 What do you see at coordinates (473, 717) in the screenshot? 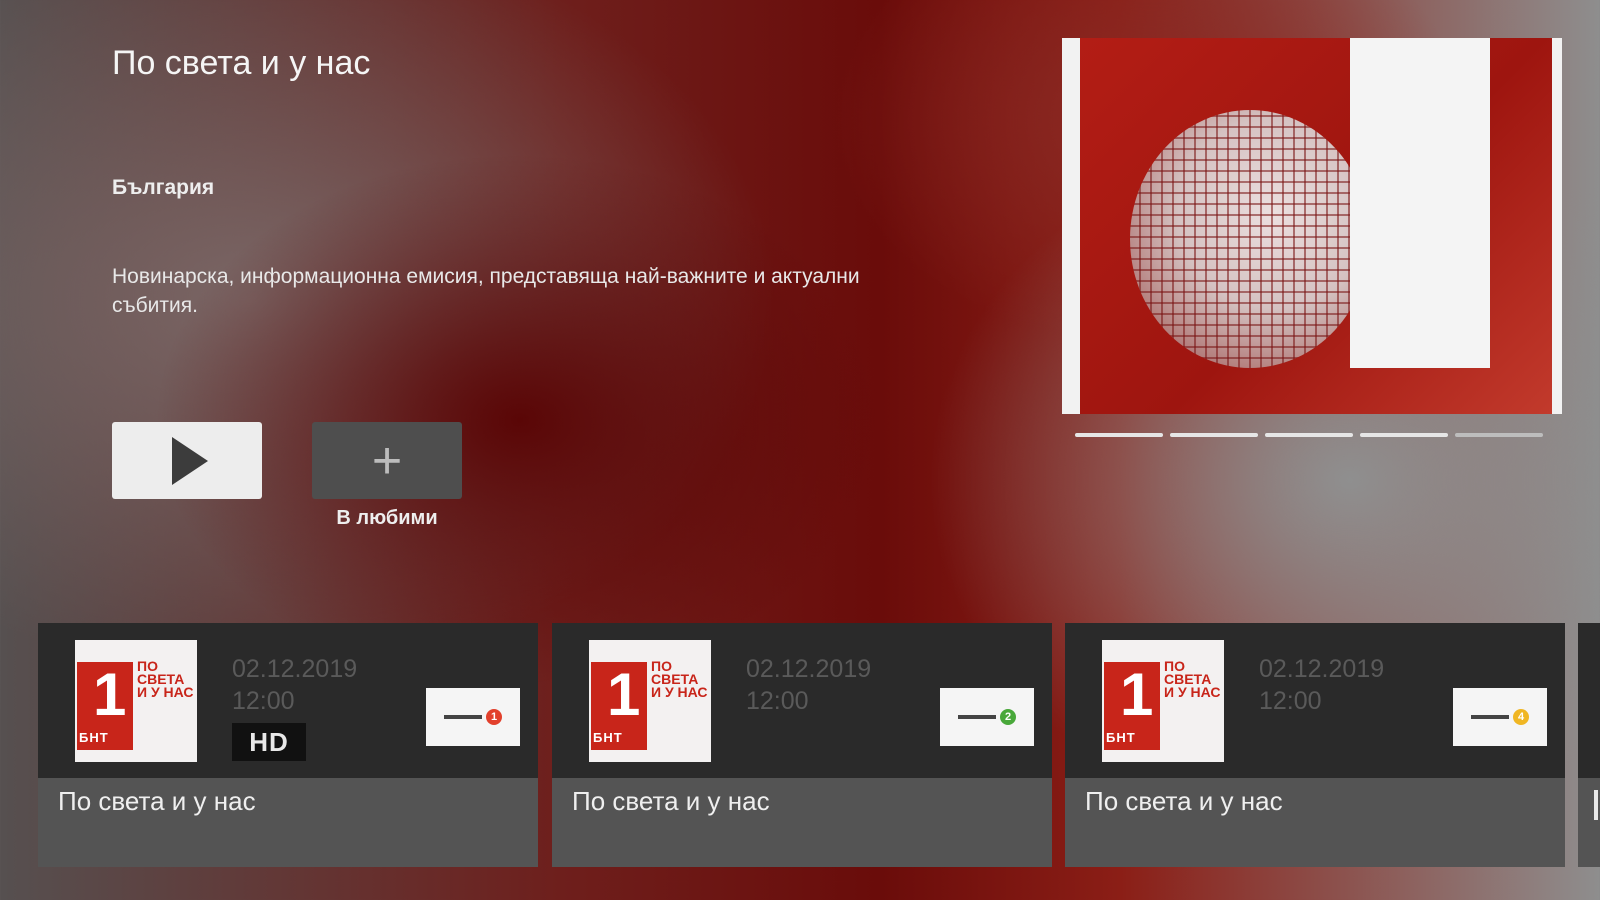
I see `channel-logo: 1` at bounding box center [473, 717].